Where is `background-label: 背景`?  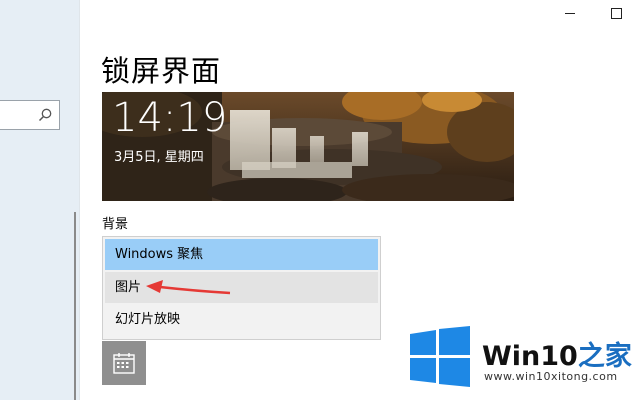 background-label: 背景 is located at coordinates (115, 224).